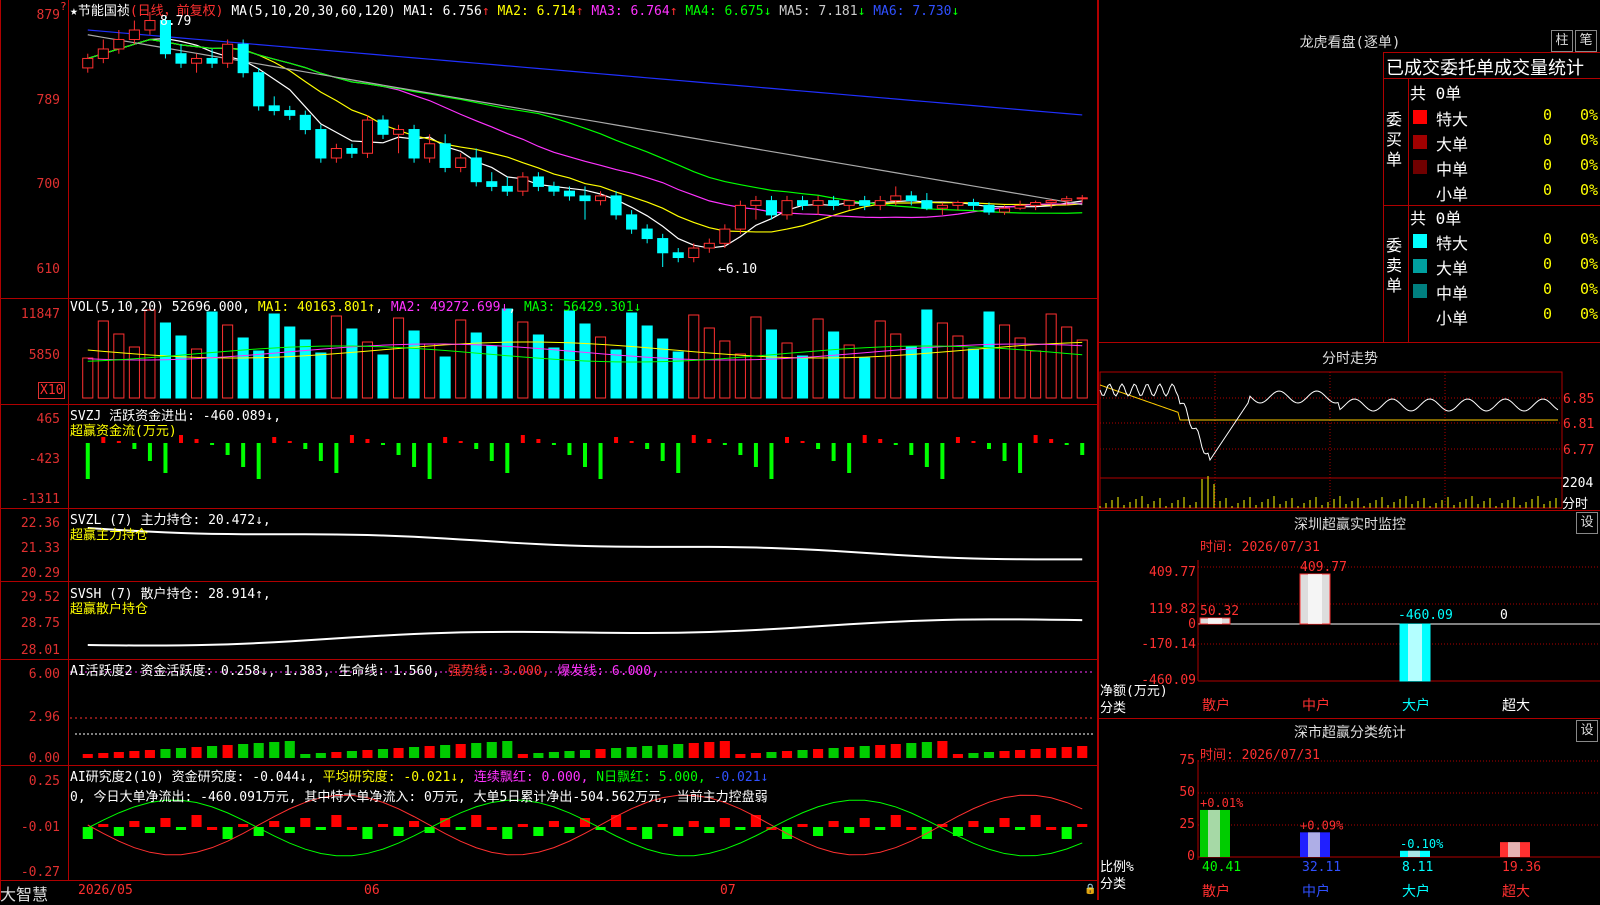  Describe the element at coordinates (109, 535) in the screenshot. I see `svzl-sub: 超赢主力持仓` at that location.